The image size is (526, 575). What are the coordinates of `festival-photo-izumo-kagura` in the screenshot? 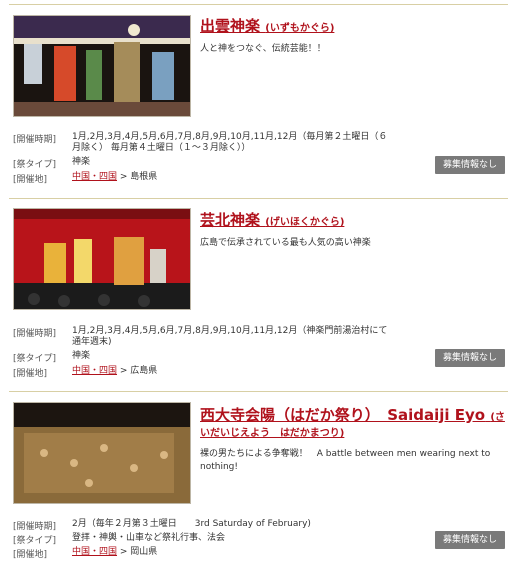 It's located at (102, 66).